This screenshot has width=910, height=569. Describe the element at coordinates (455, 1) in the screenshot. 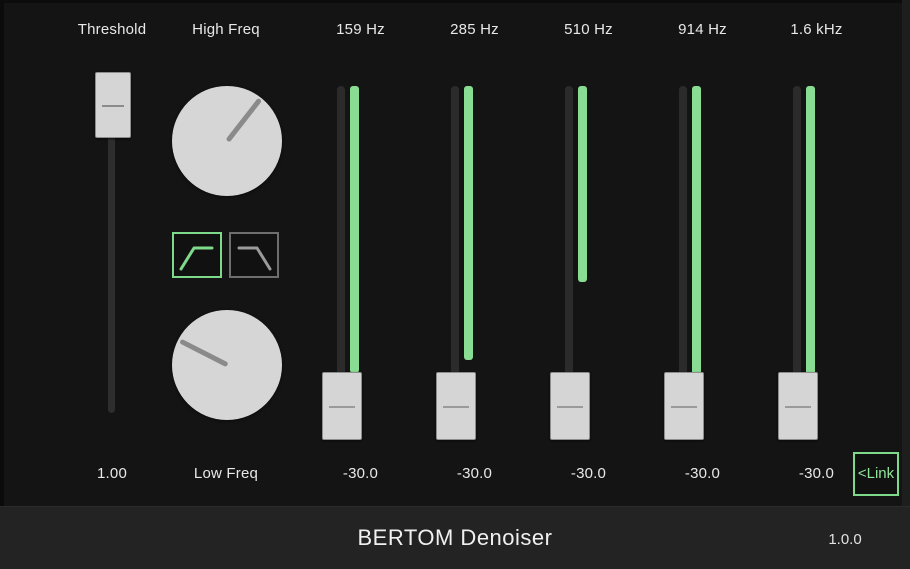

I see `window-top-edge` at that location.